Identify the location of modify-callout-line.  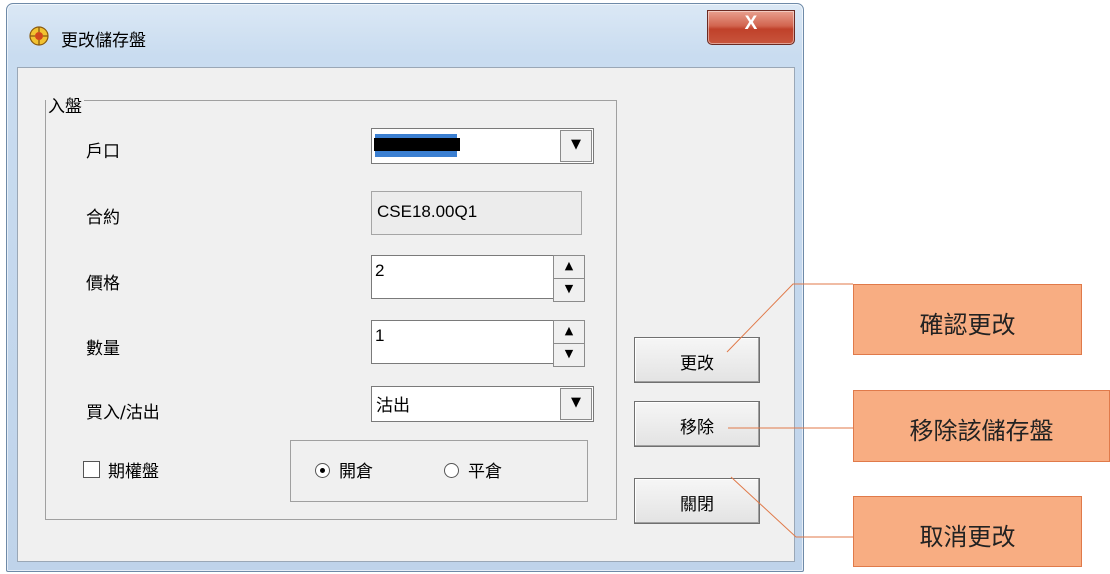
(789, 318).